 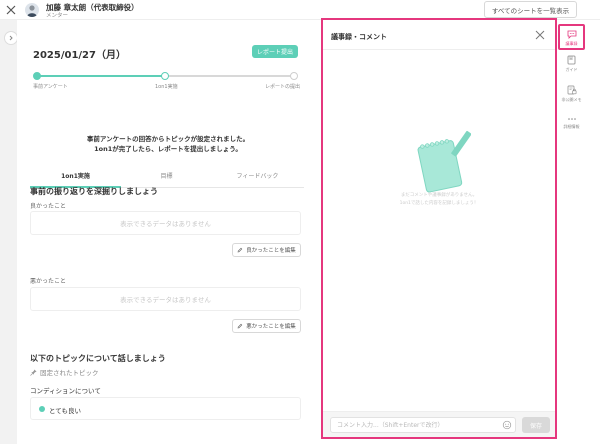 What do you see at coordinates (168, 149) in the screenshot?
I see `notice-line-2: 1on1が完了したら、レポートを提出しましょう。` at bounding box center [168, 149].